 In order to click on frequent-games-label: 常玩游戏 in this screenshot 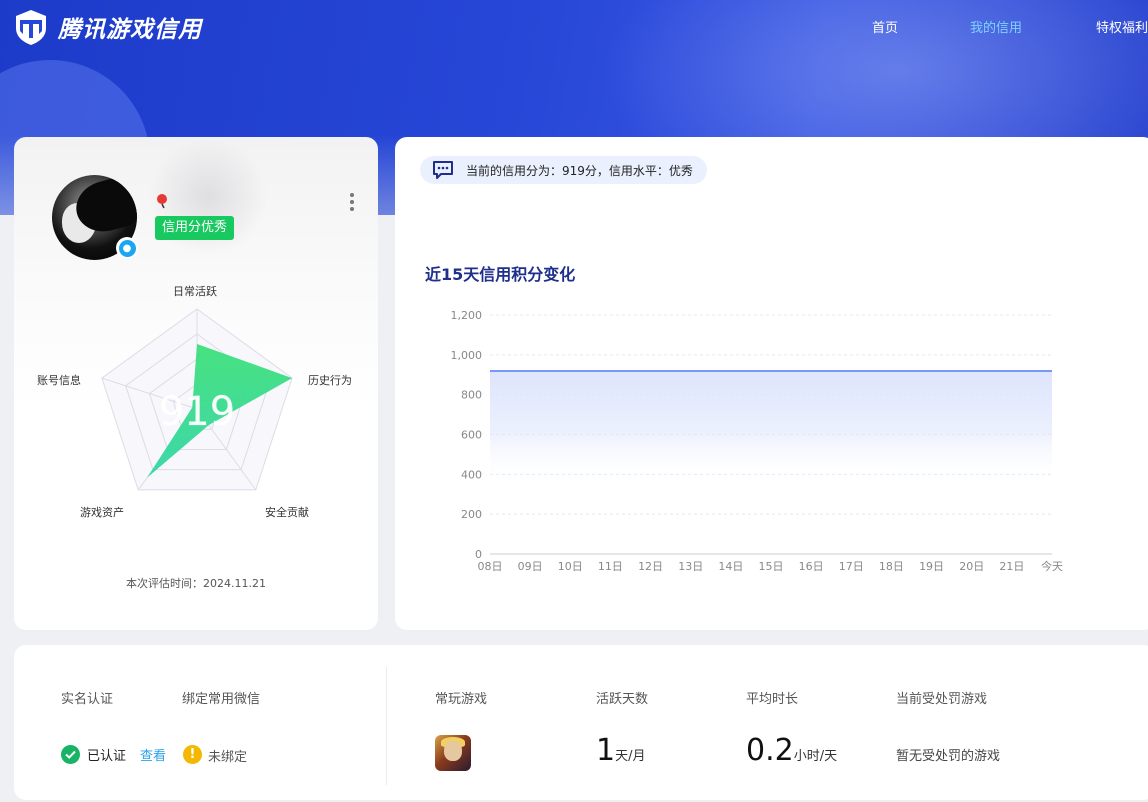, I will do `click(461, 699)`.